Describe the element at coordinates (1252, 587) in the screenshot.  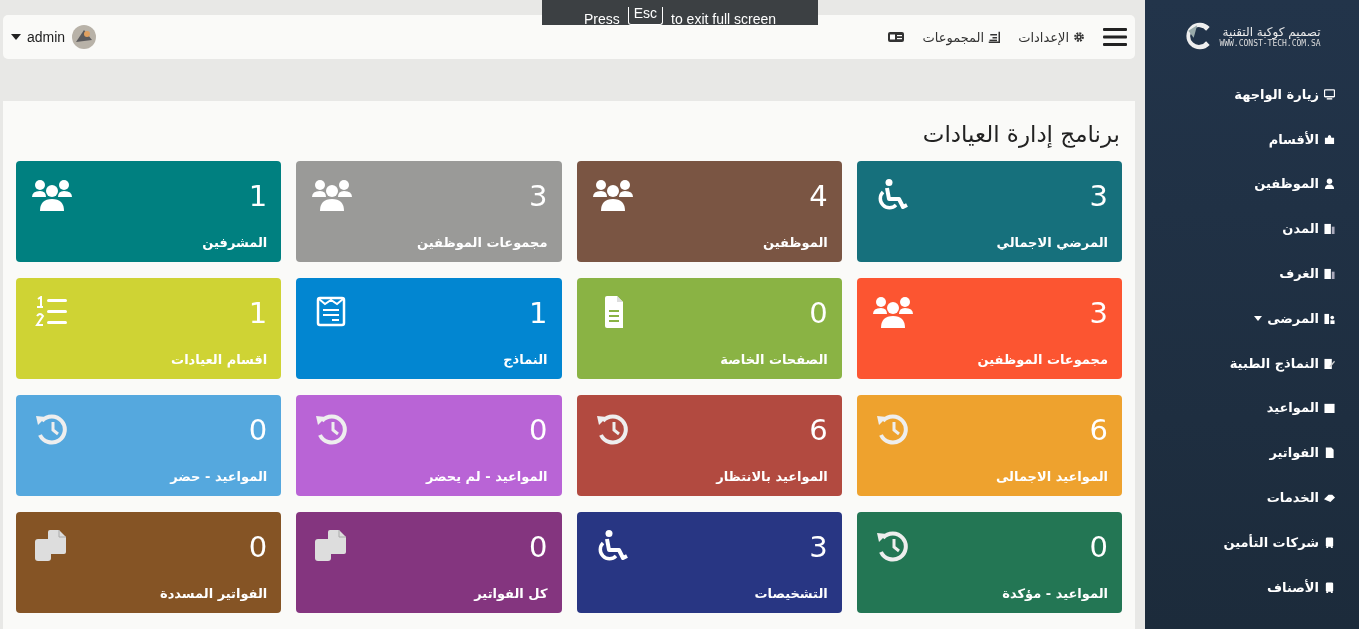
I see `sidebar-item: الأصناف` at that location.